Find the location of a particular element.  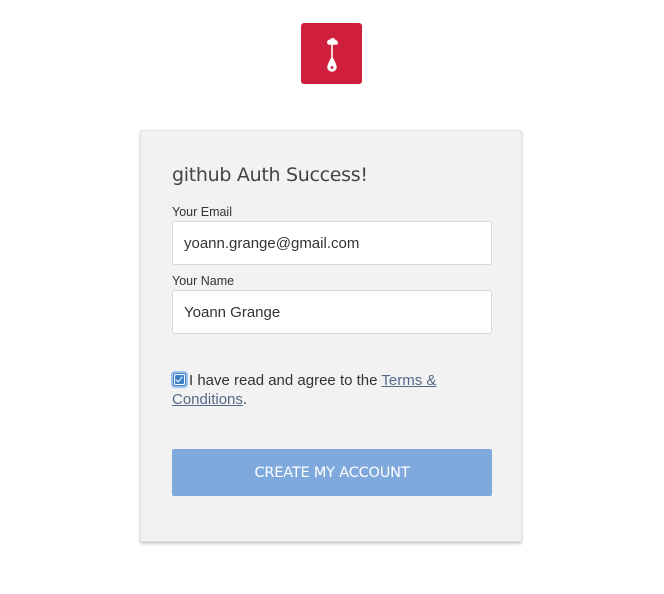

email-label: Your Email is located at coordinates (202, 212).